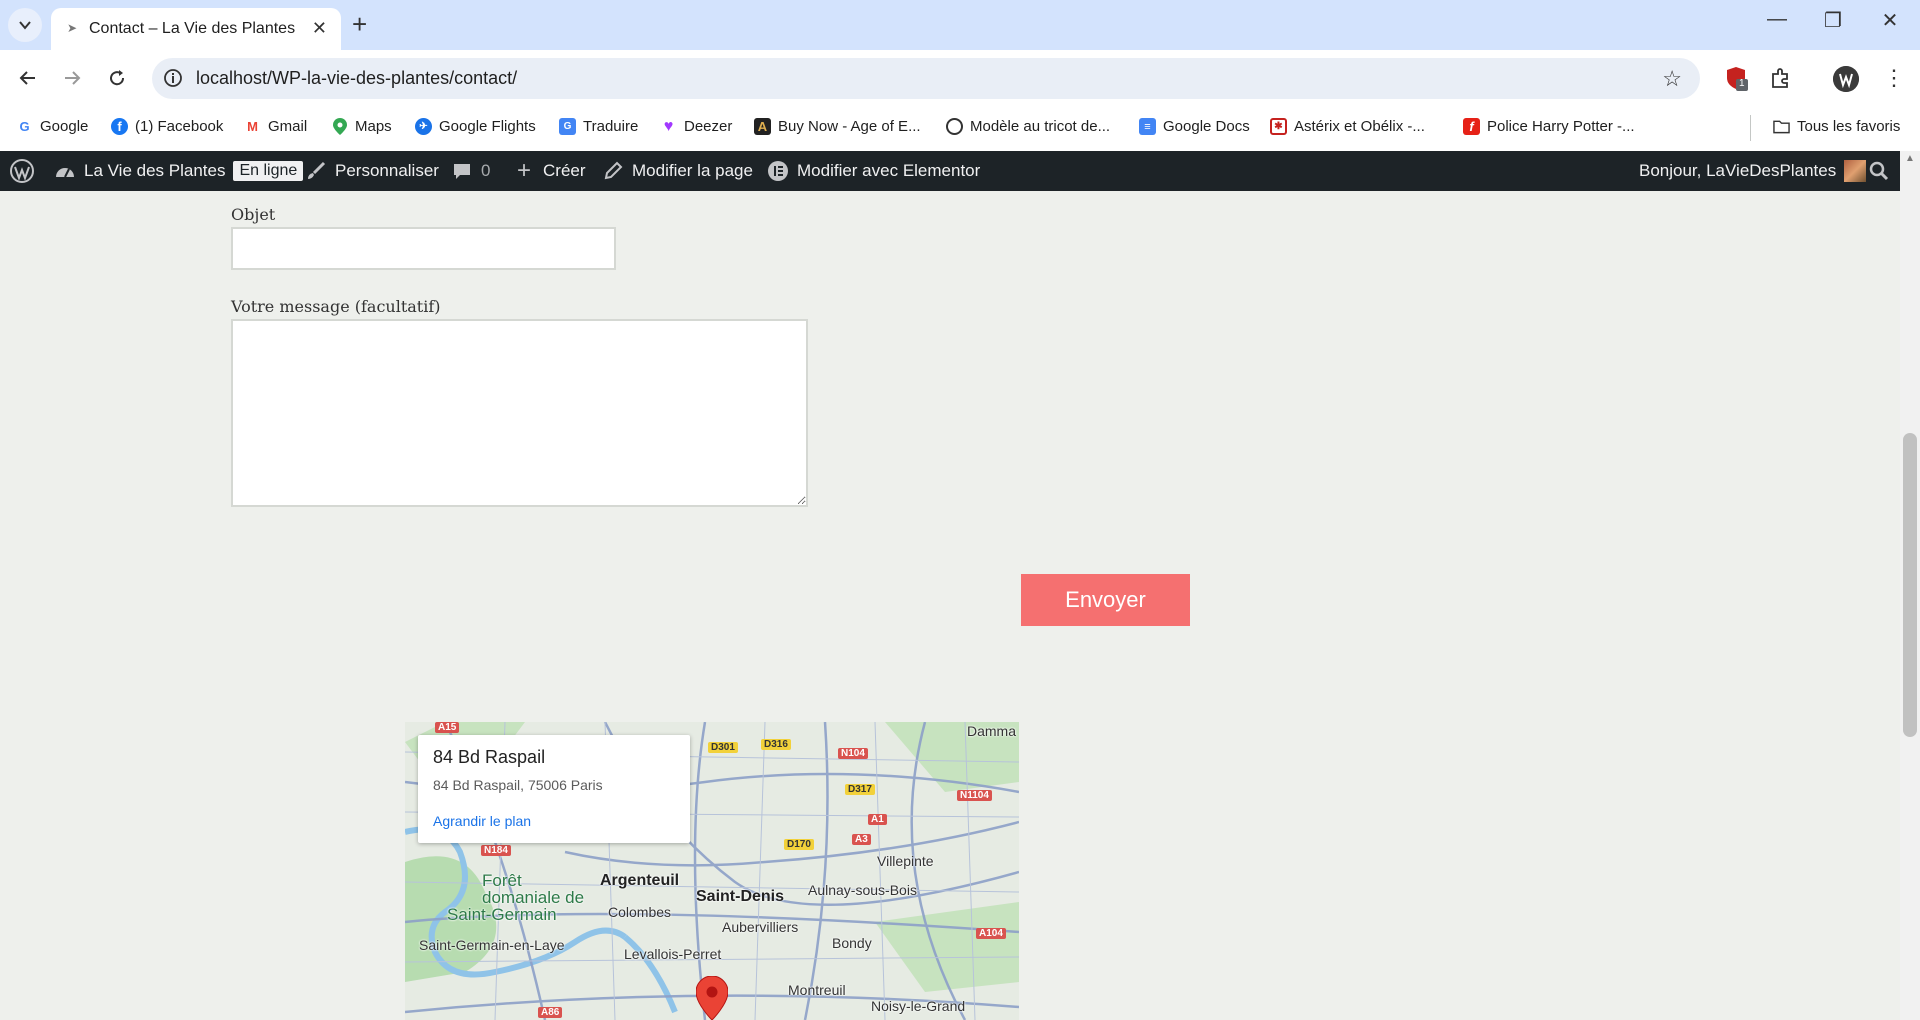 Image resolution: width=1920 pixels, height=1020 pixels. What do you see at coordinates (640, 912) in the screenshot?
I see `place-colombes: Colombes` at bounding box center [640, 912].